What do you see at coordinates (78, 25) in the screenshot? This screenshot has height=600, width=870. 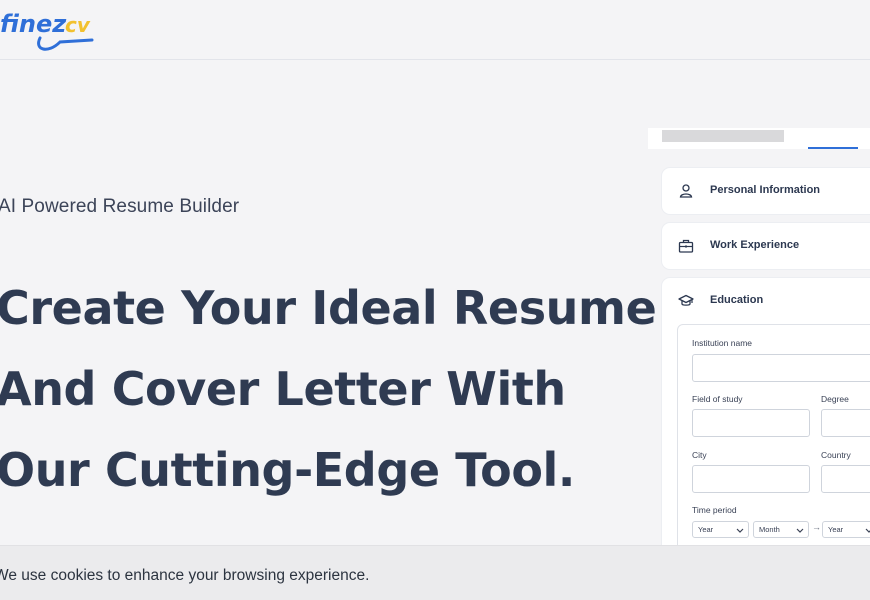 I see `svg-text: cv` at bounding box center [78, 25].